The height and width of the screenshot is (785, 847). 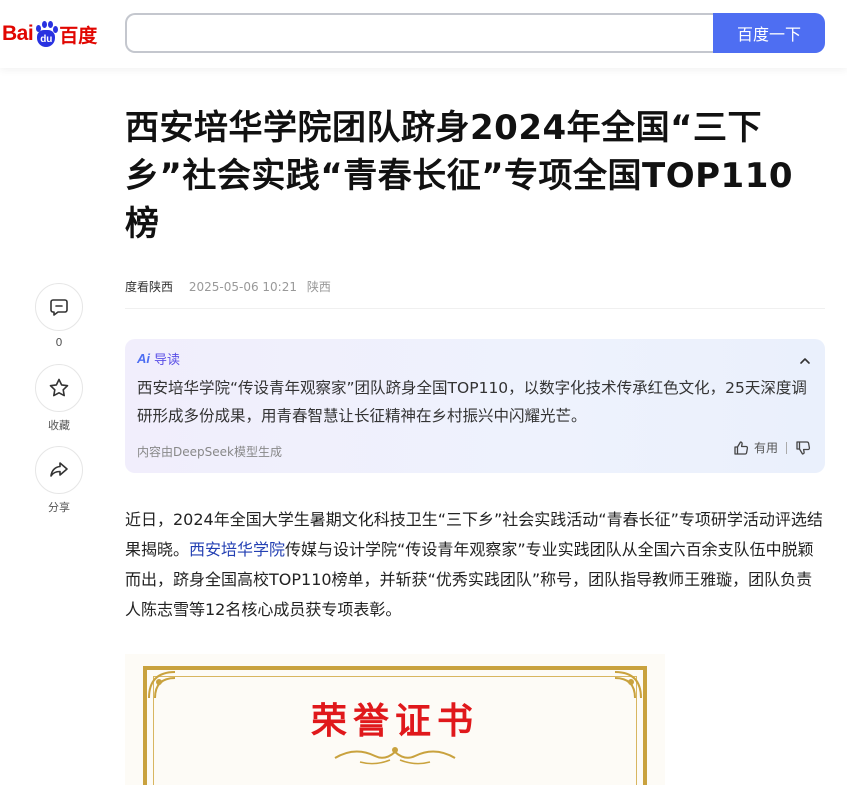 I want to click on chevron-up-icon, so click(x=805, y=361).